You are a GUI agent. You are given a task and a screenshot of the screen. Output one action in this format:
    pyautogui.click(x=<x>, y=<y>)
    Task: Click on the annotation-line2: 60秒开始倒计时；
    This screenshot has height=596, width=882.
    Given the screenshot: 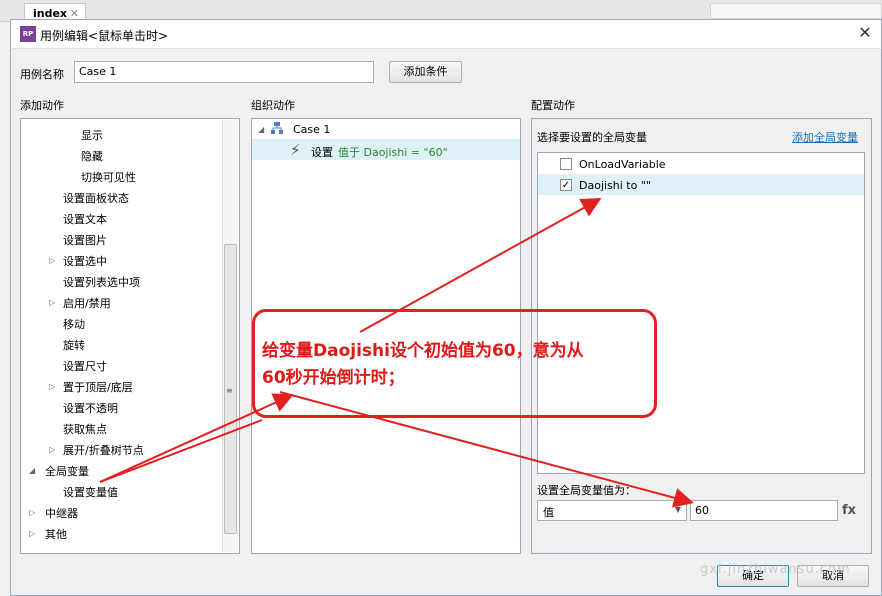 What is the action you would take?
    pyautogui.click(x=333, y=378)
    